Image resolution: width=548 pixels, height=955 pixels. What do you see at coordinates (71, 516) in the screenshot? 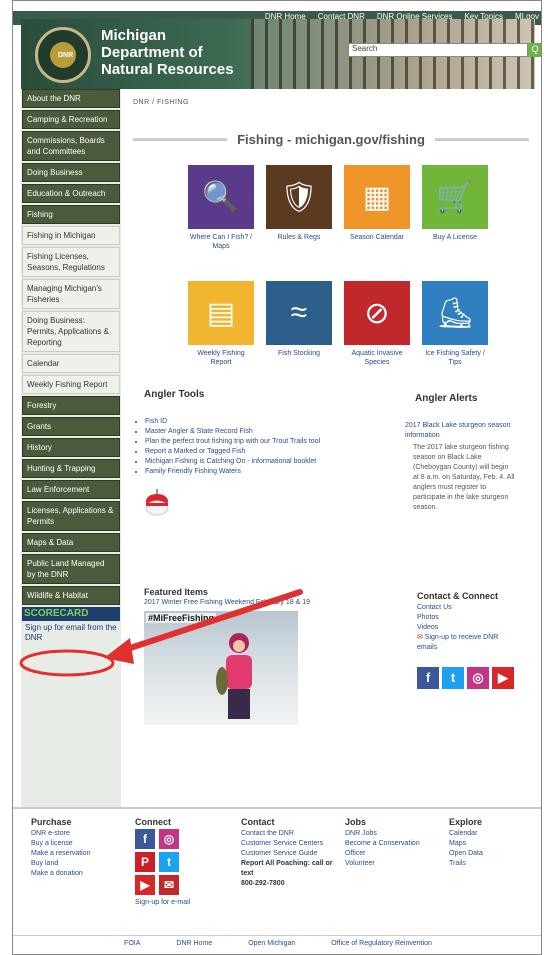
I see `sidebar-item: Licenses, Applications & Permits` at bounding box center [71, 516].